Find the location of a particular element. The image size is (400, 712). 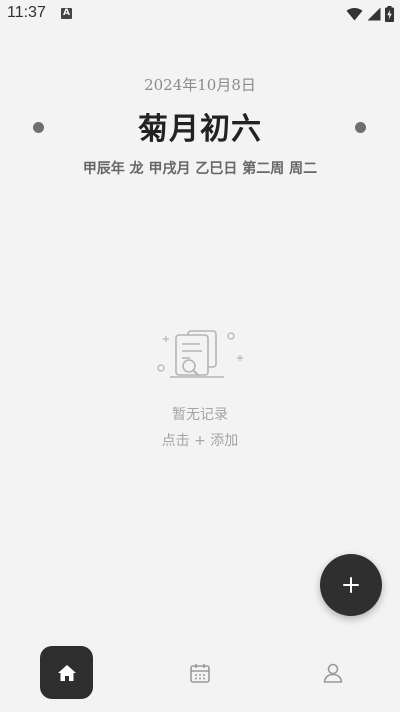

bottom-navigation is located at coordinates (200, 676).